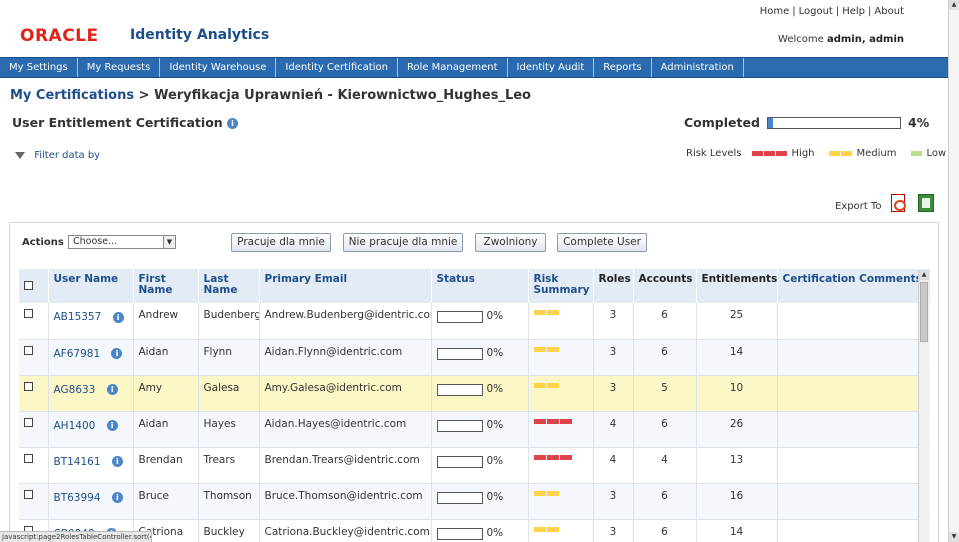 This screenshot has width=959, height=542. I want to click on col-entitlements: Entitlements, so click(737, 286).